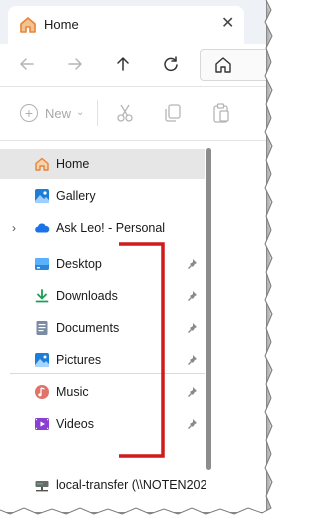 The image size is (320, 520). Describe the element at coordinates (125, 113) in the screenshot. I see `cut-icon` at that location.